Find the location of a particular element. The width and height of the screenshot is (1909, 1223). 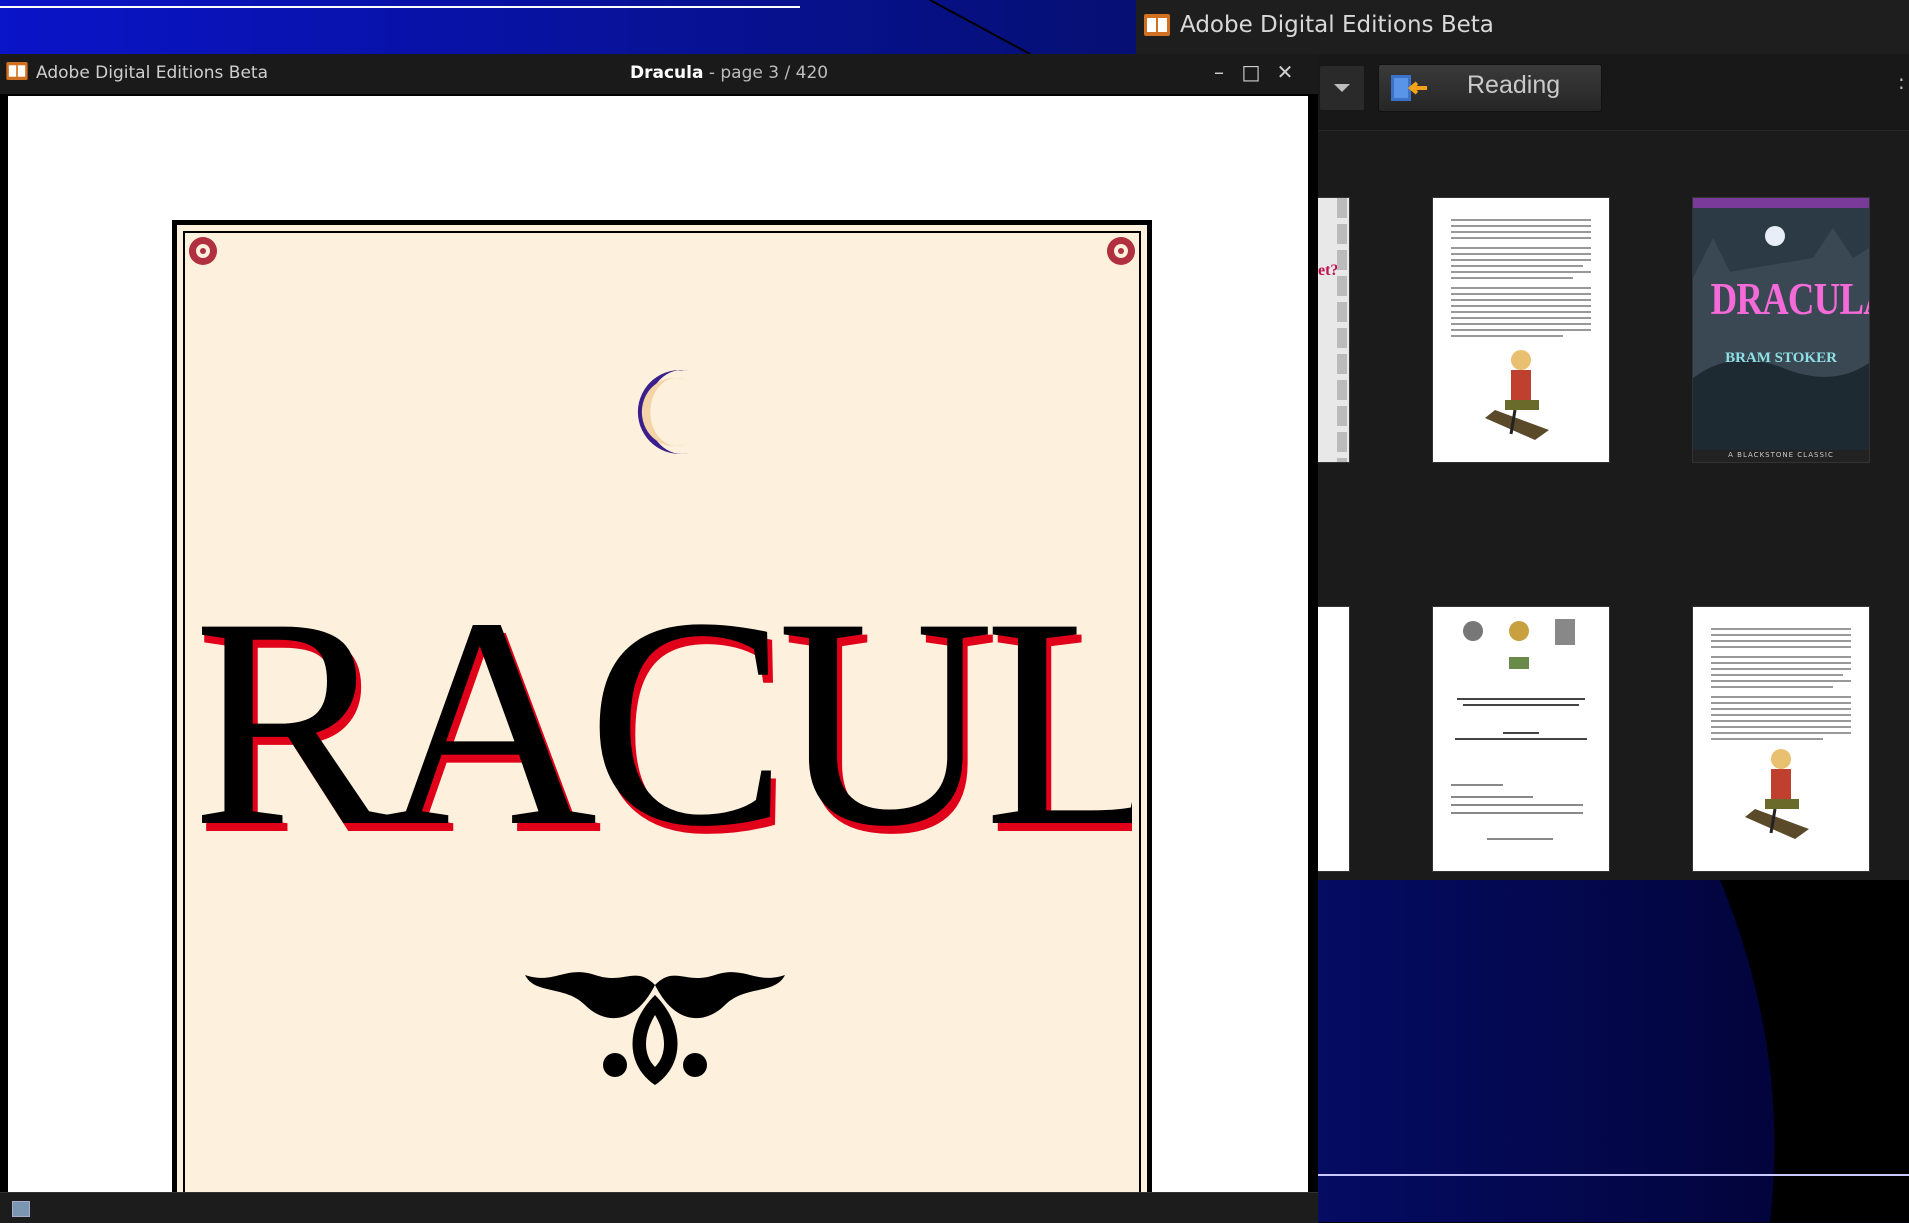

maximize-button: □ is located at coordinates (1251, 72).